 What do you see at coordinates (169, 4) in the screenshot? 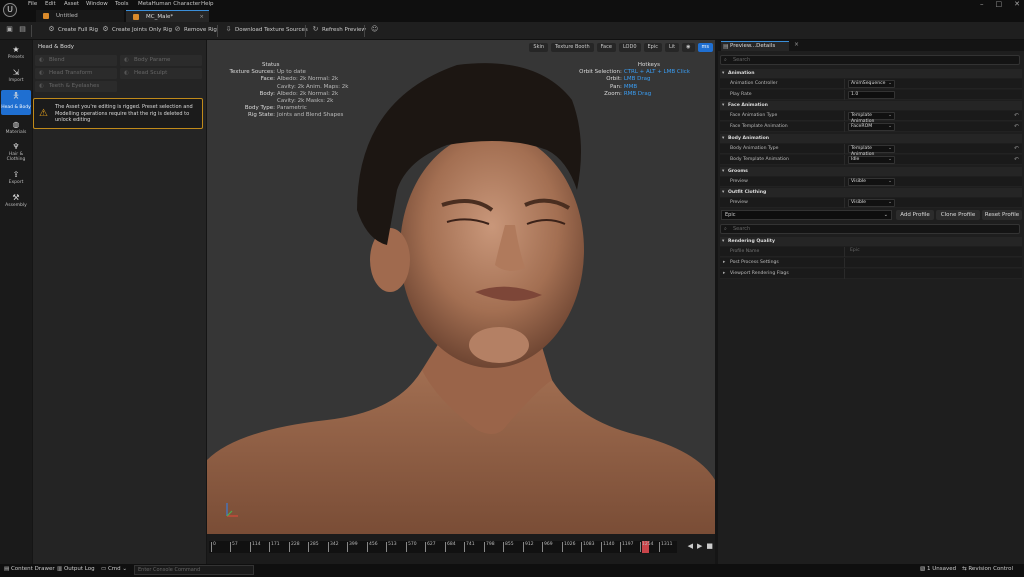
I see `menu-metahuman-character: MetaHuman Character` at bounding box center [169, 4].